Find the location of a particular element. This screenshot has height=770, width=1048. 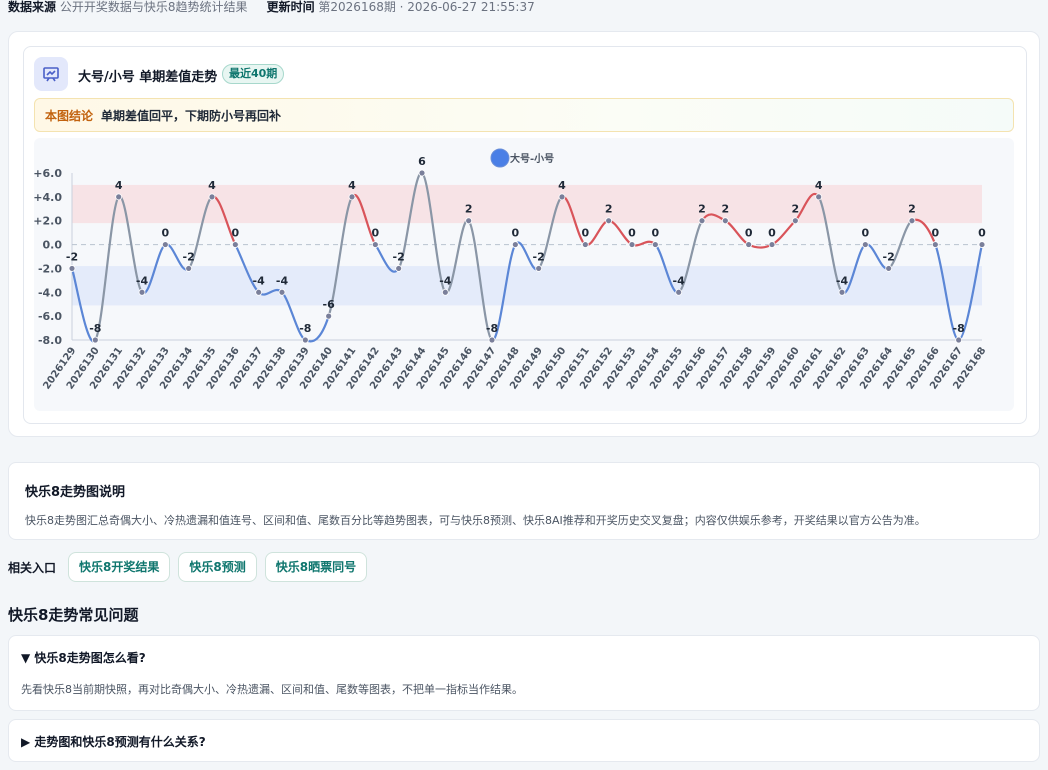

legend-marker is located at coordinates (500, 158).